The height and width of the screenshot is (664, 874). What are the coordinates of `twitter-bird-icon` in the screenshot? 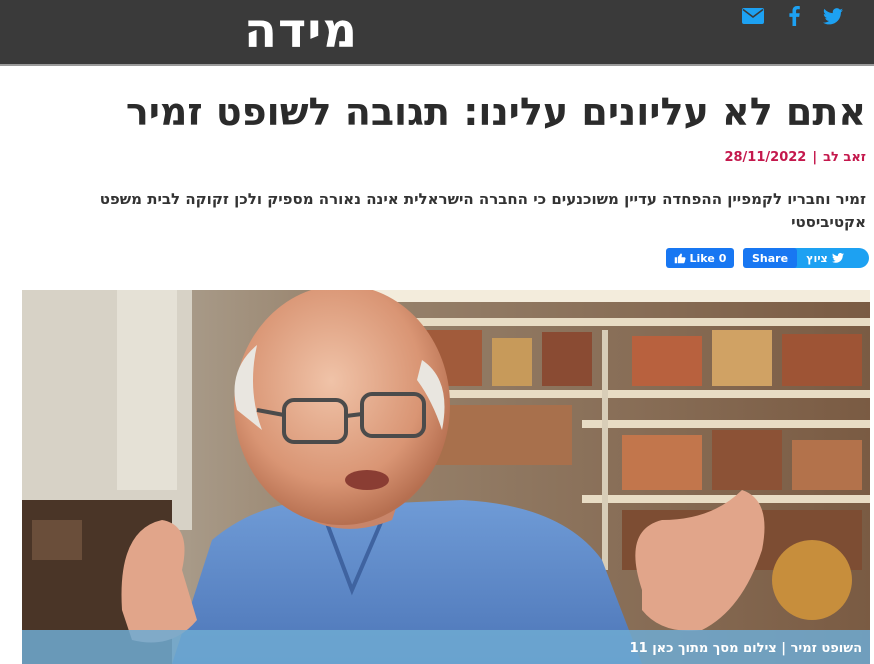 It's located at (837, 258).